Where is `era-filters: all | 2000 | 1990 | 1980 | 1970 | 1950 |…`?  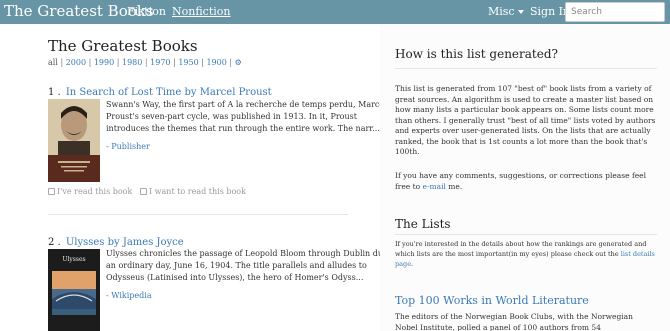
era-filters: all | 2000 | 1990 | 1980 | 1970 | 1950 |… is located at coordinates (145, 62).